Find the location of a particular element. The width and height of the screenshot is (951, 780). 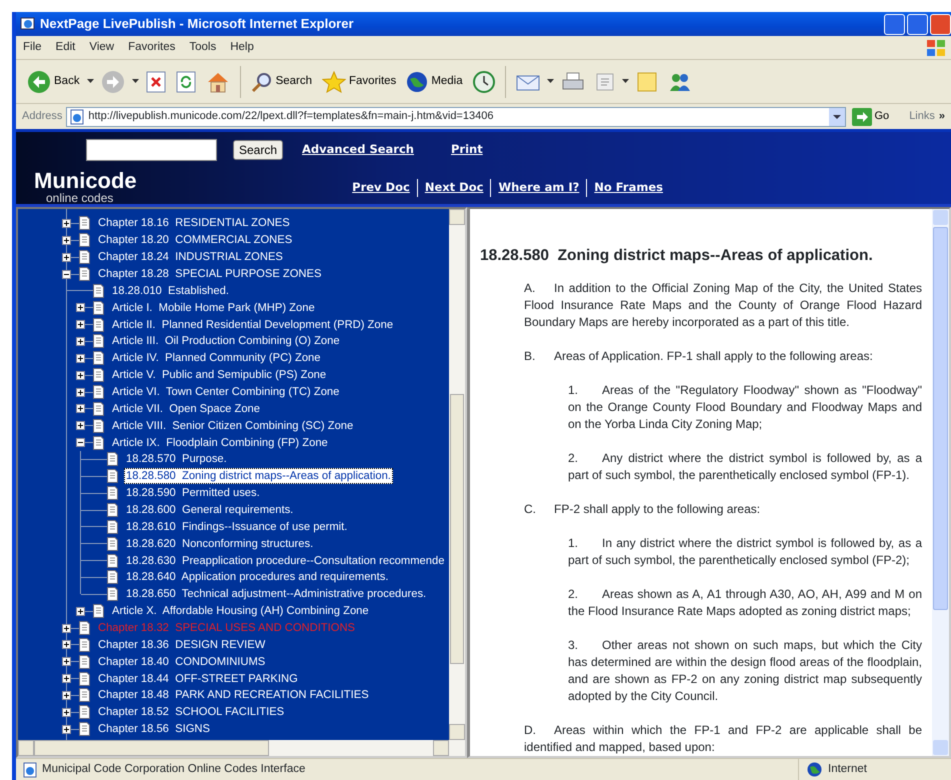

tree-link: 18.28.570 Purpose. is located at coordinates (176, 459).